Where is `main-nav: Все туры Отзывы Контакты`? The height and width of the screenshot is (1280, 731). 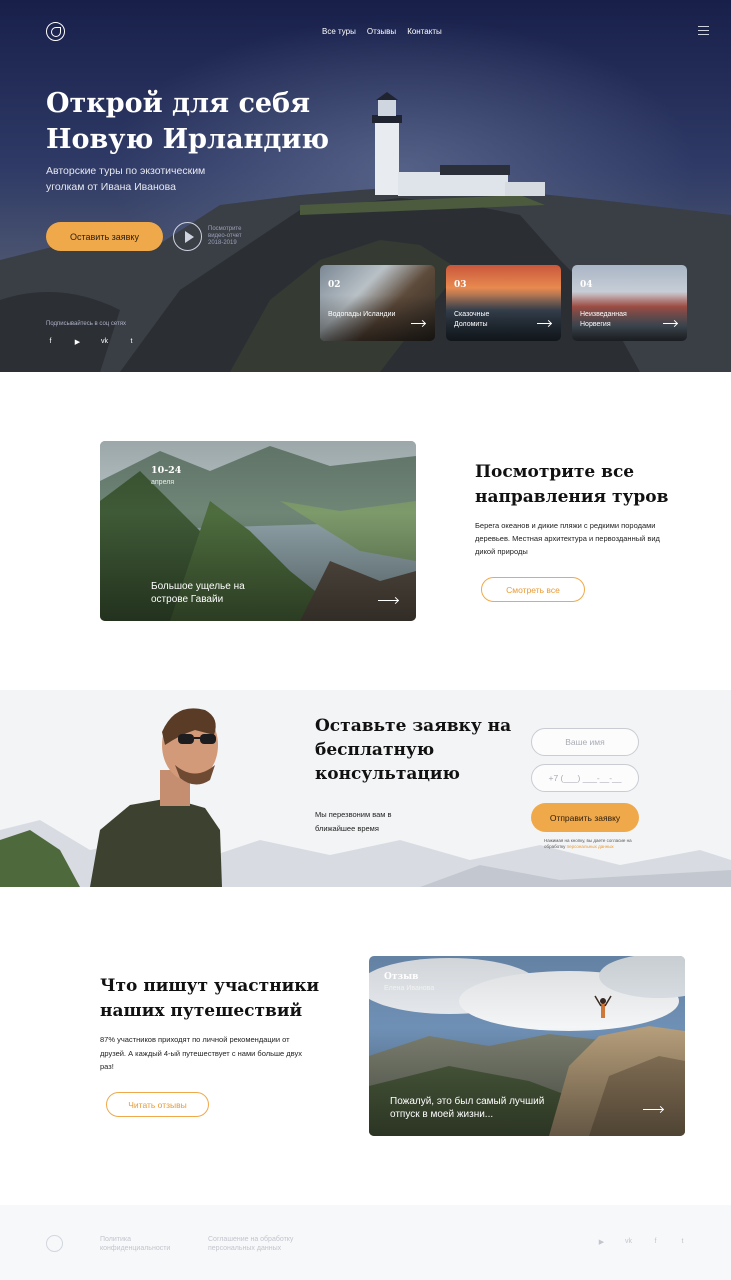 main-nav: Все туры Отзывы Контакты is located at coordinates (382, 31).